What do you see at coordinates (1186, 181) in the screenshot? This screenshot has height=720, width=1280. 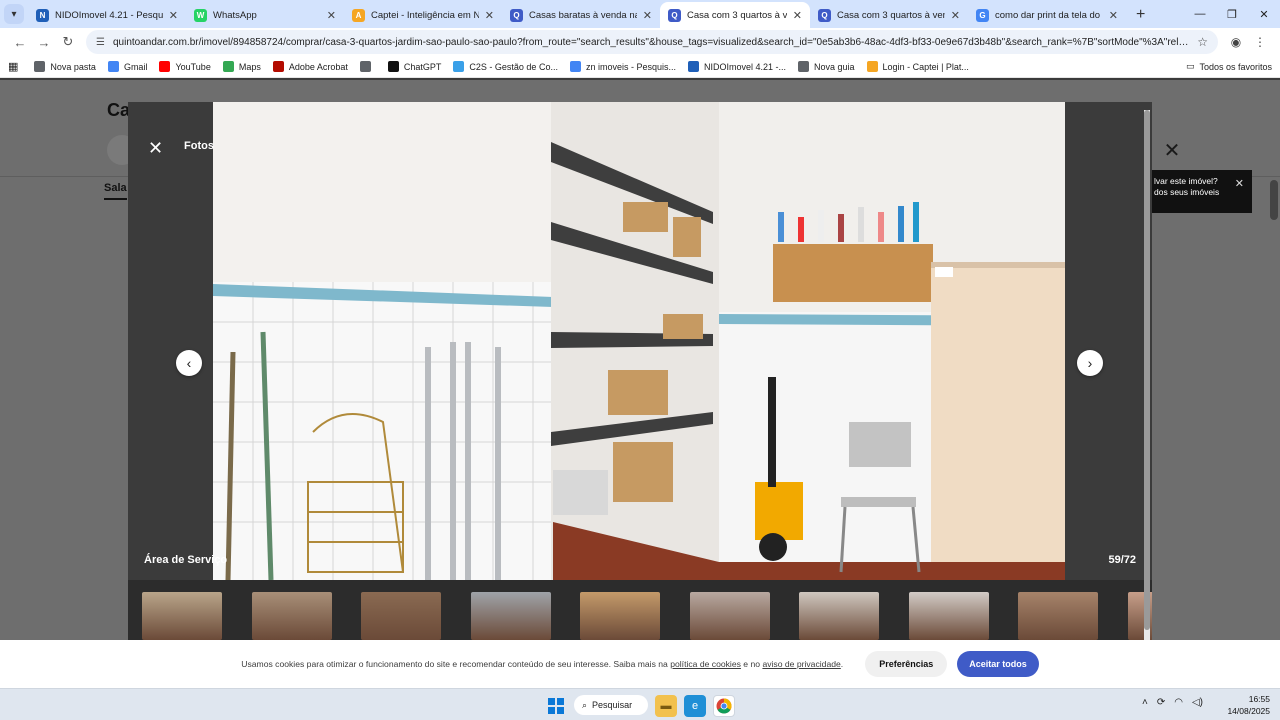 I see `tooltip-line: lvar este imóvel?` at bounding box center [1186, 181].